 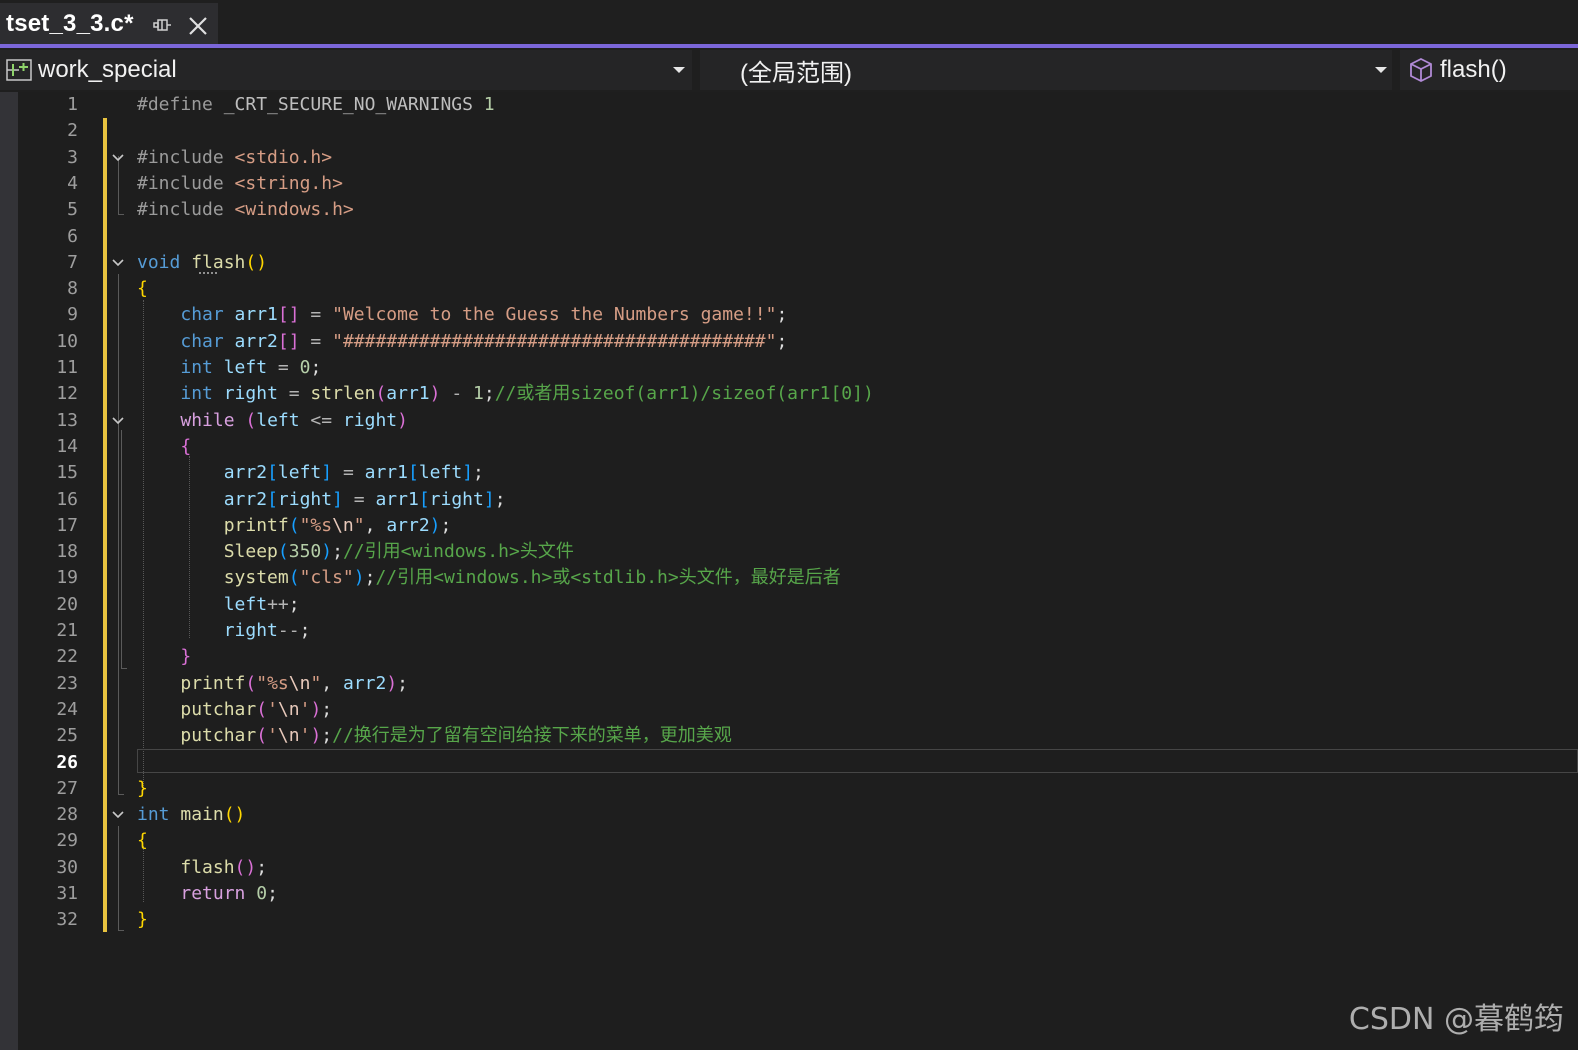 I want to click on code-line: void flash(), so click(x=202, y=263).